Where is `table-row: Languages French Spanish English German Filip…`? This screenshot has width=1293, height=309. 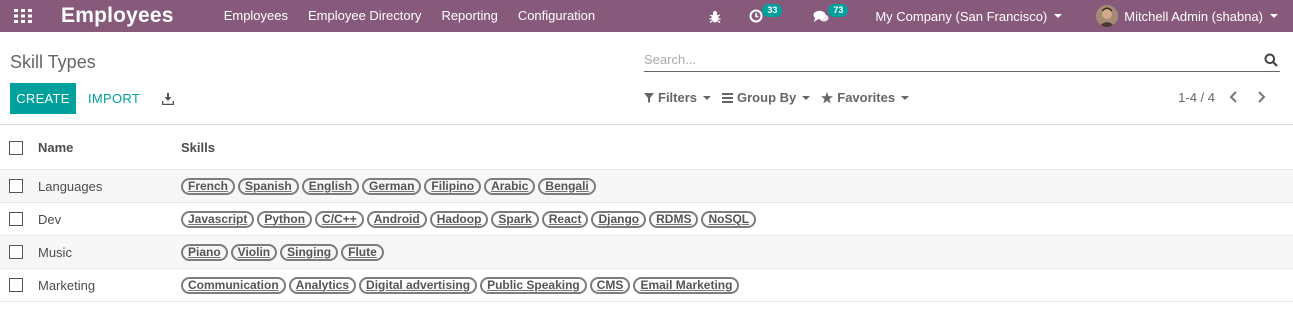 table-row: Languages French Spanish English German Filip… is located at coordinates (646, 186).